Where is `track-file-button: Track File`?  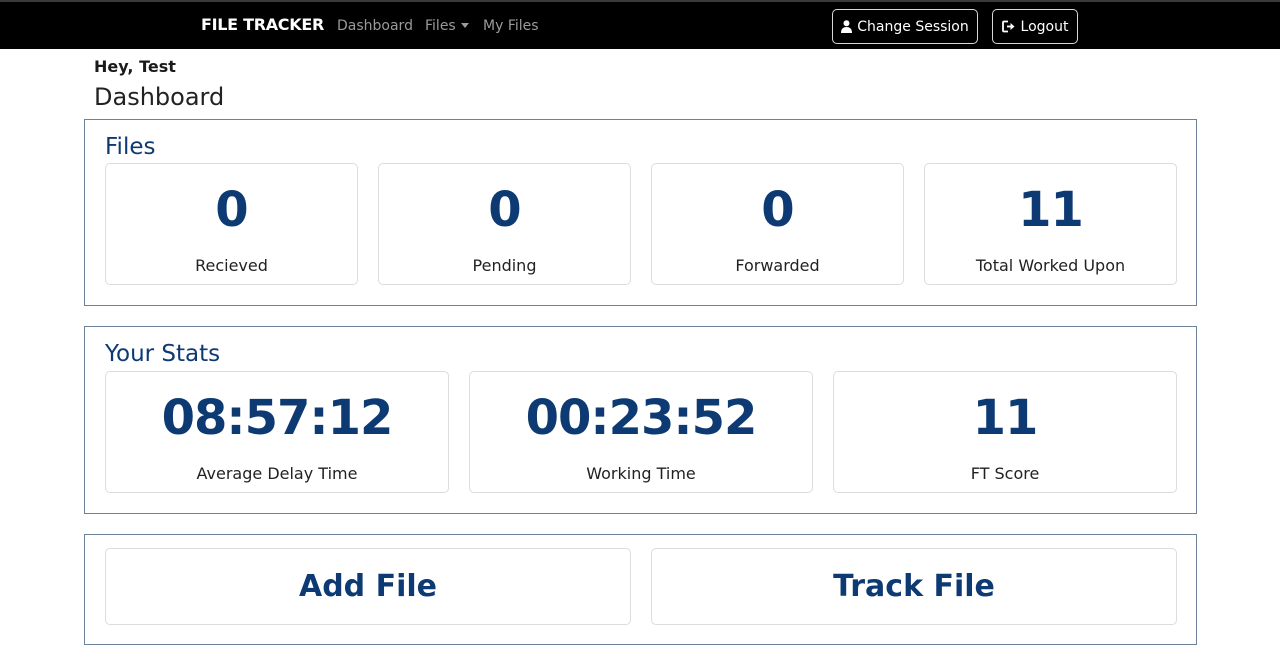
track-file-button: Track File is located at coordinates (914, 586).